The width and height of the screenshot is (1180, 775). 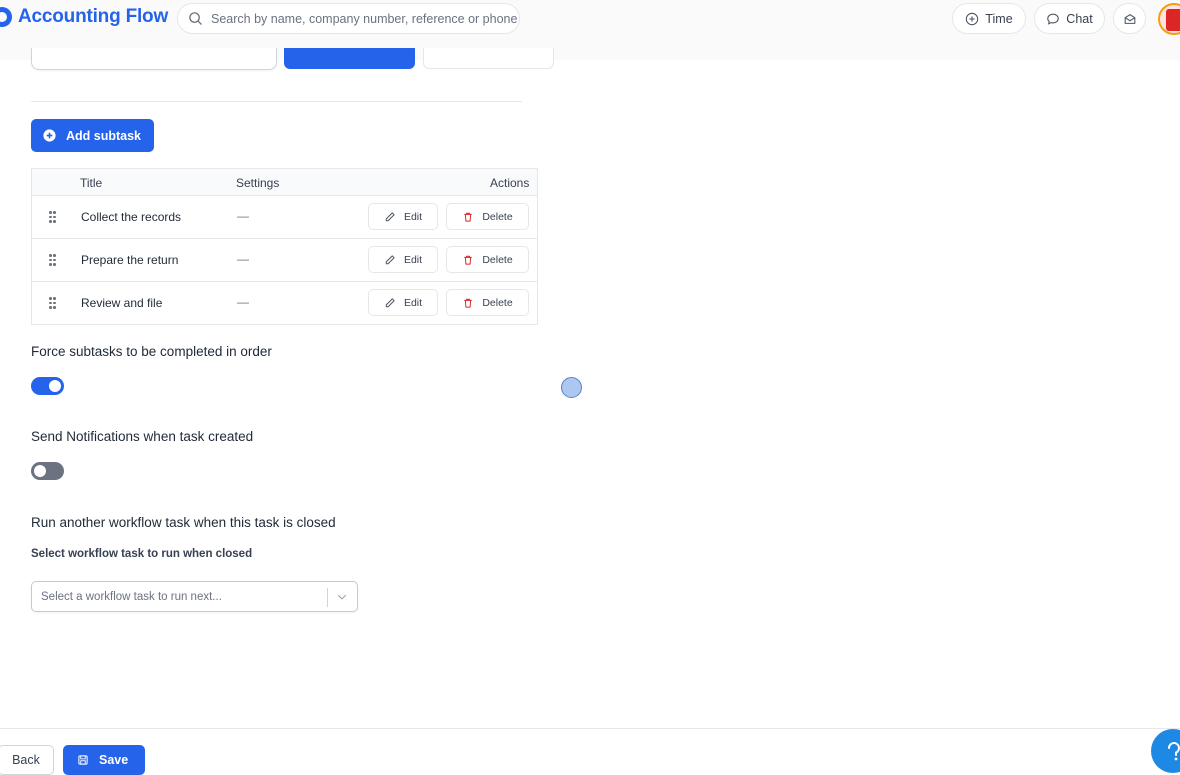 I want to click on save-button: Save, so click(x=104, y=760).